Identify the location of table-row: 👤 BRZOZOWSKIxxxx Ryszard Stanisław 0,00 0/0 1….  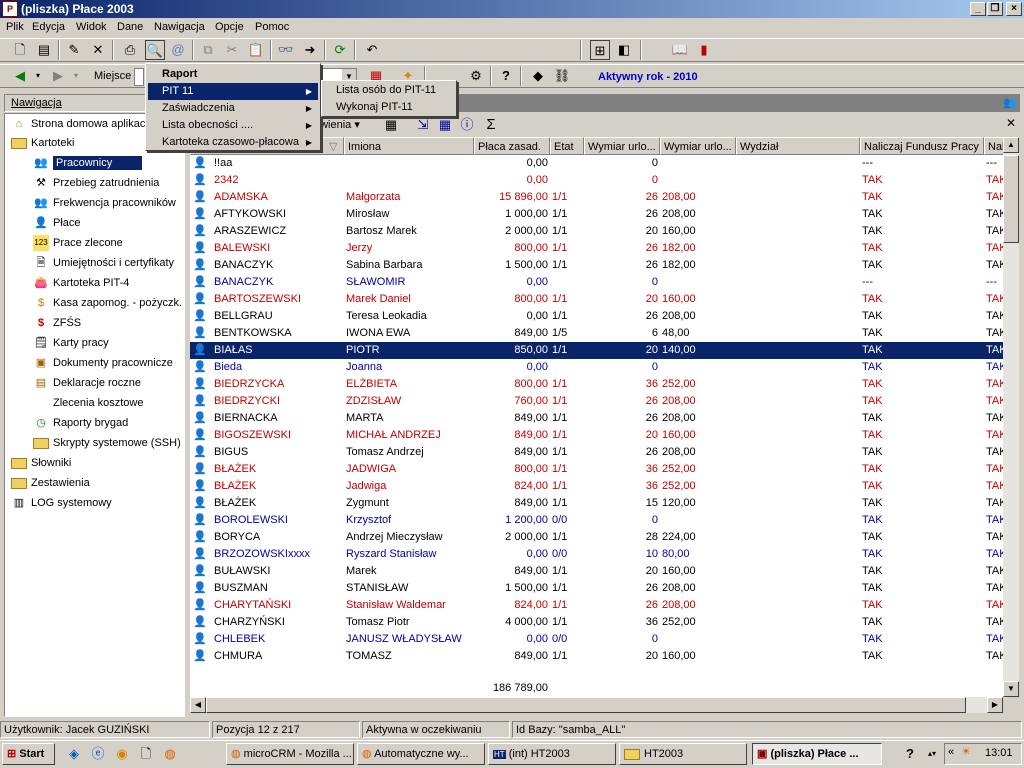
(596, 554).